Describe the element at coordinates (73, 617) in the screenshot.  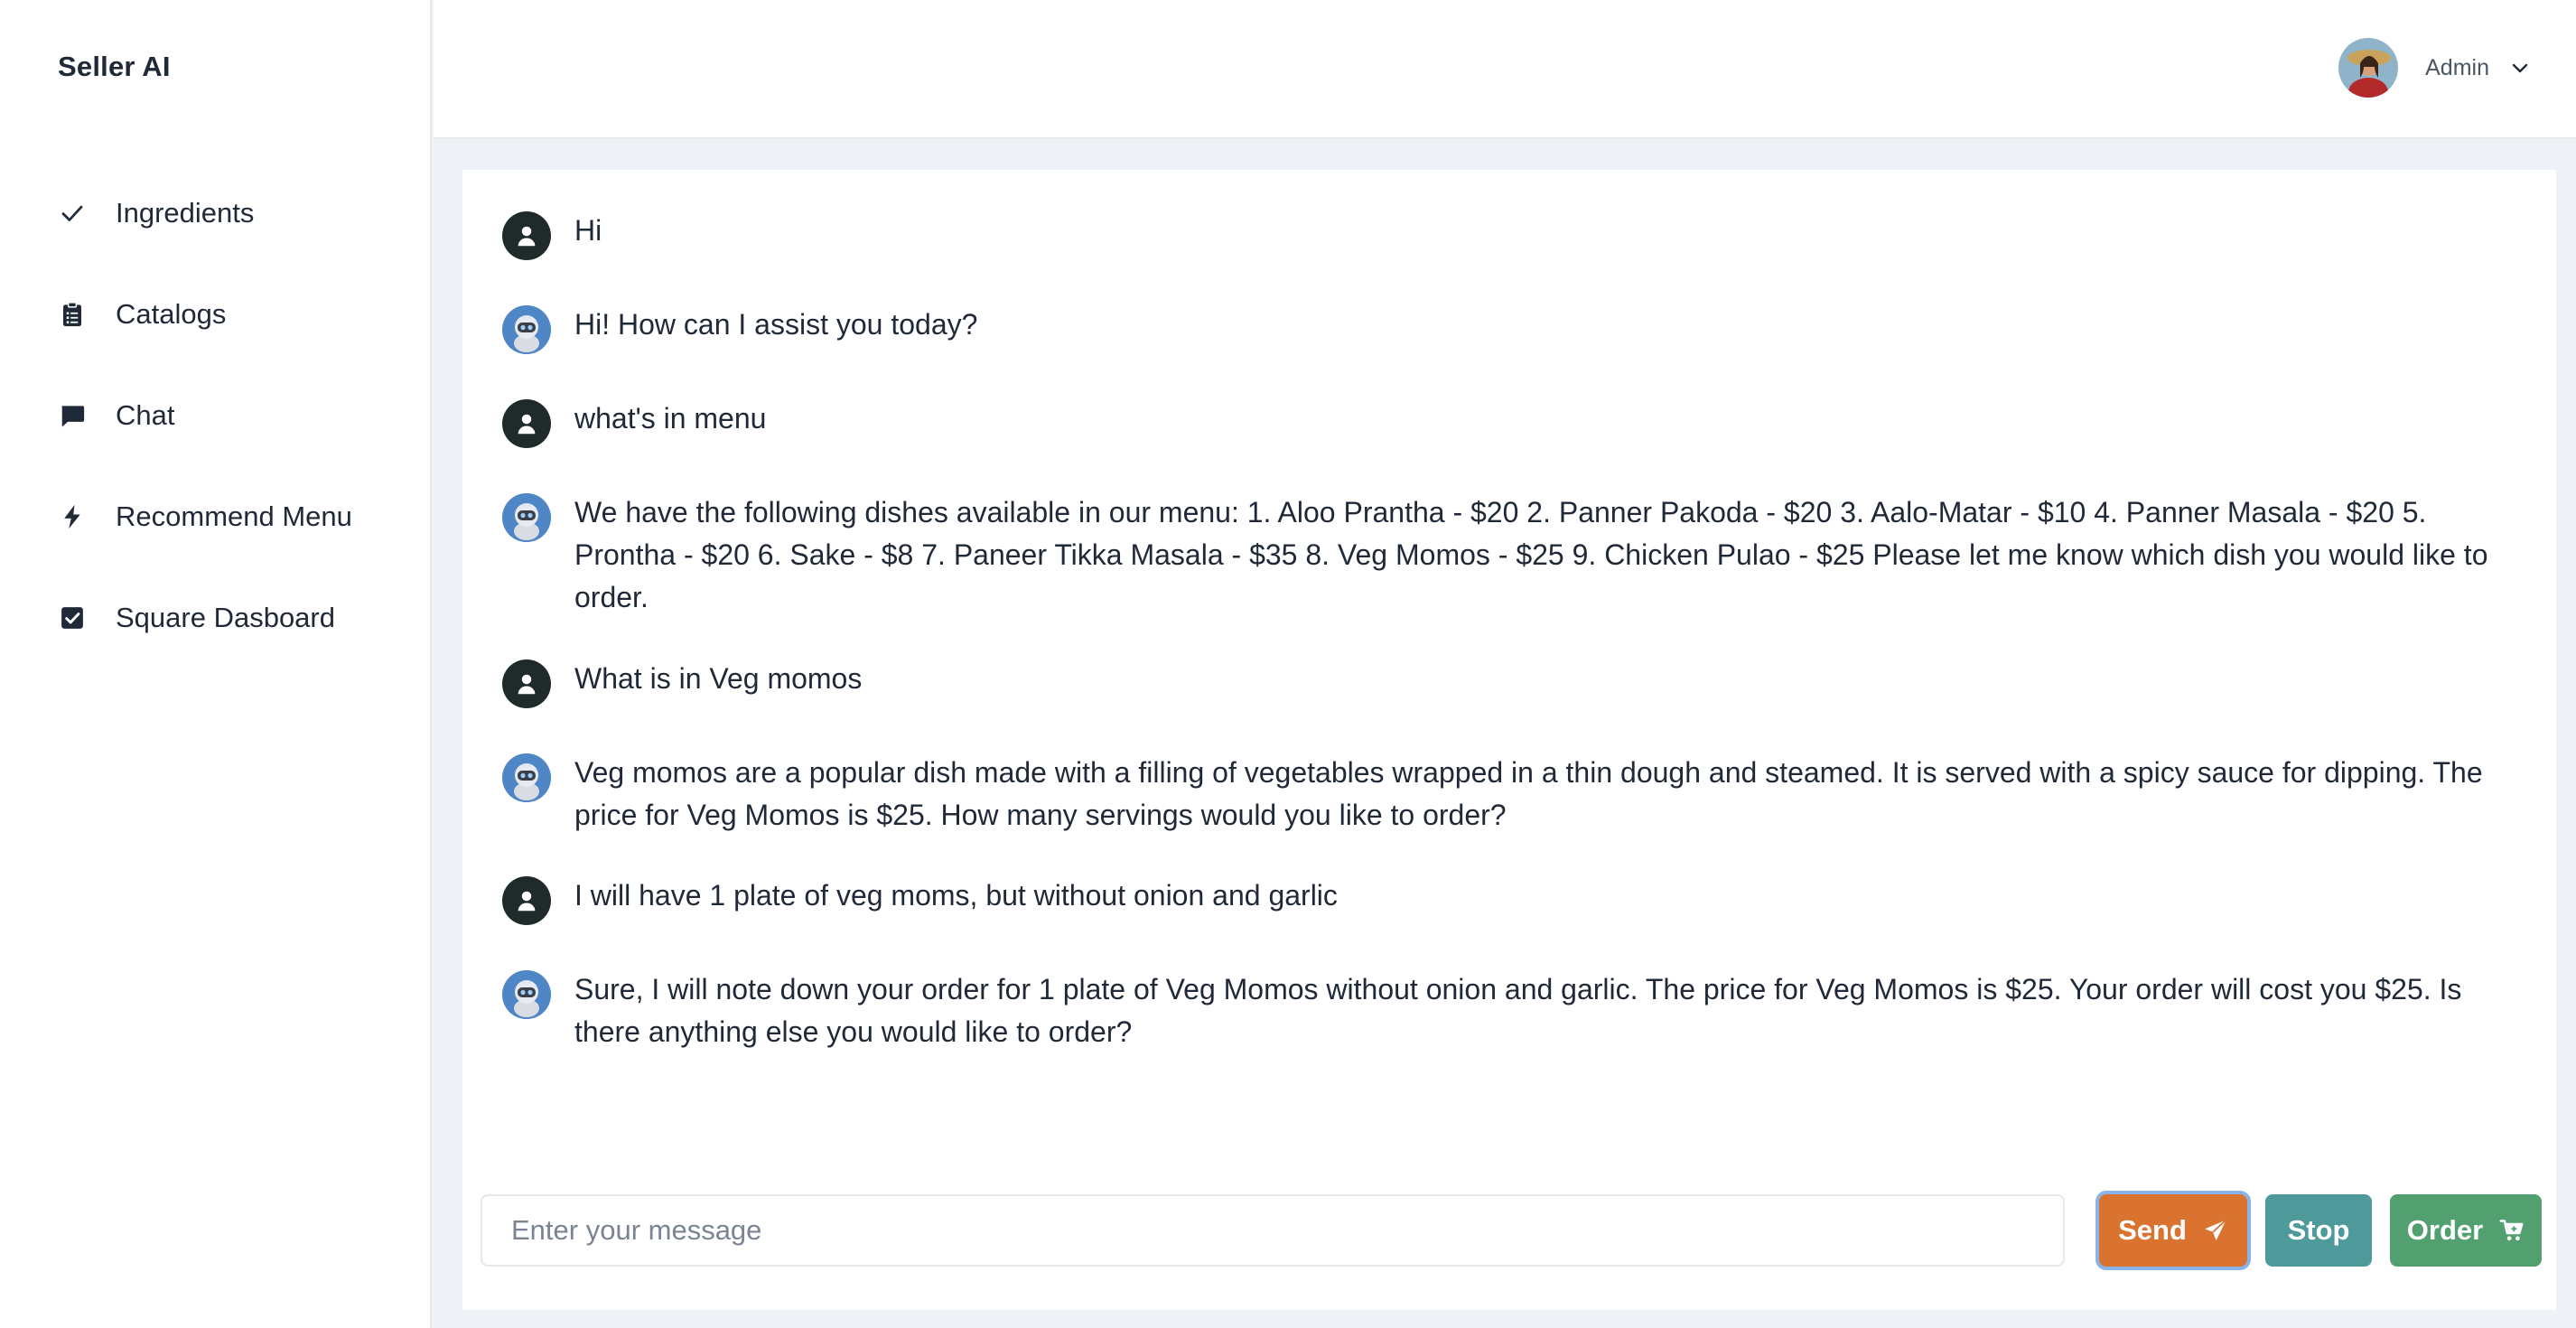
I see `checkbox-checked-icon` at that location.